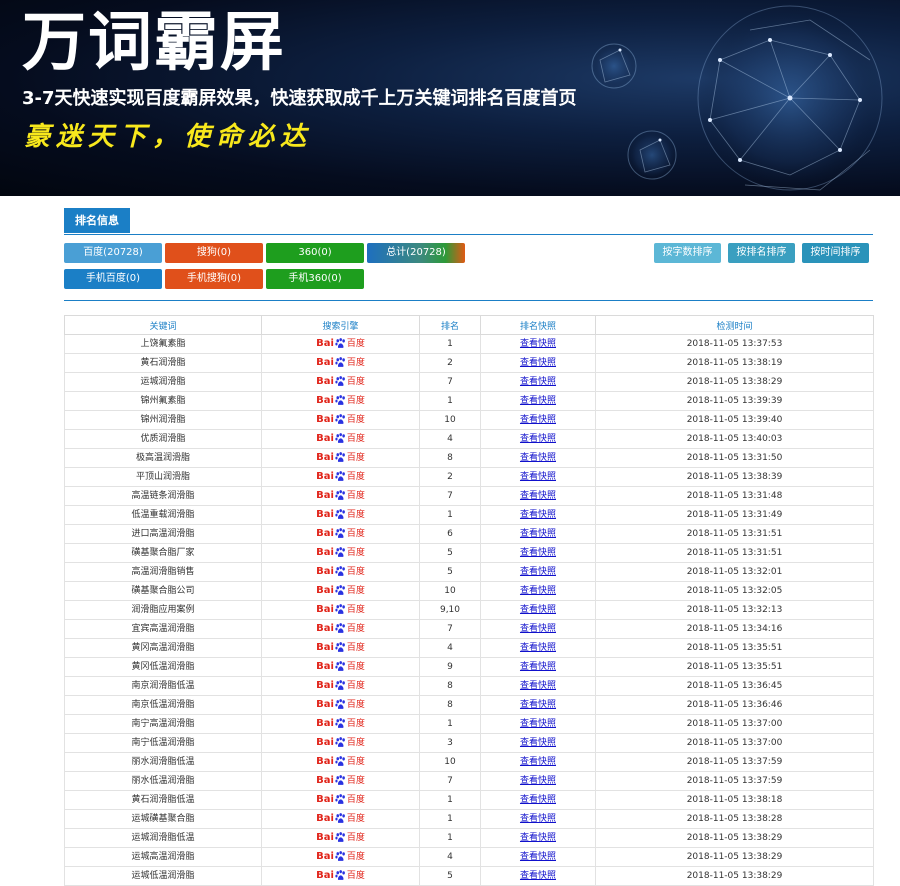 This screenshot has width=900, height=886. What do you see at coordinates (687, 253) in the screenshot?
I see `sort-by-chars-button: 按字数排序` at bounding box center [687, 253].